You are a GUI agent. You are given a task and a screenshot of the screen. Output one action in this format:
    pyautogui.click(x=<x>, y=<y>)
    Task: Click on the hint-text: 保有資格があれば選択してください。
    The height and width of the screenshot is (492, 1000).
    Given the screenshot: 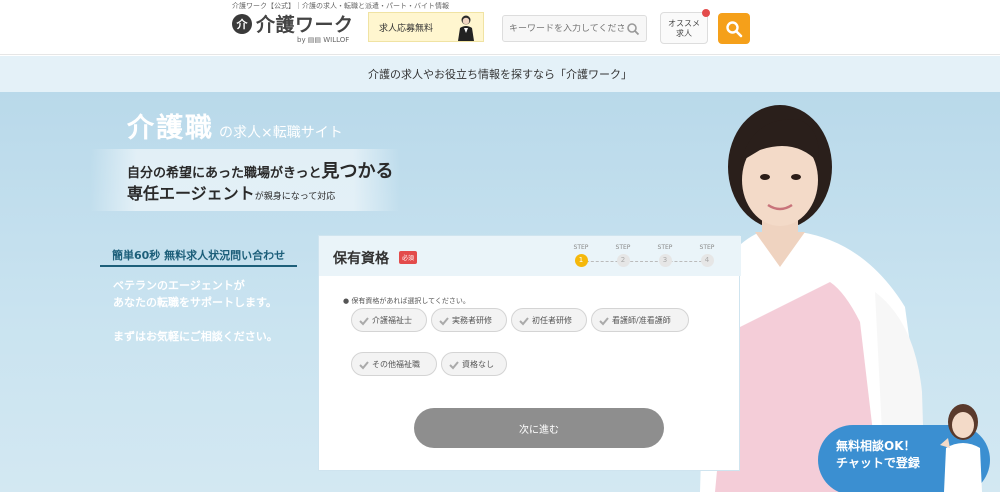 What is the action you would take?
    pyautogui.click(x=410, y=301)
    